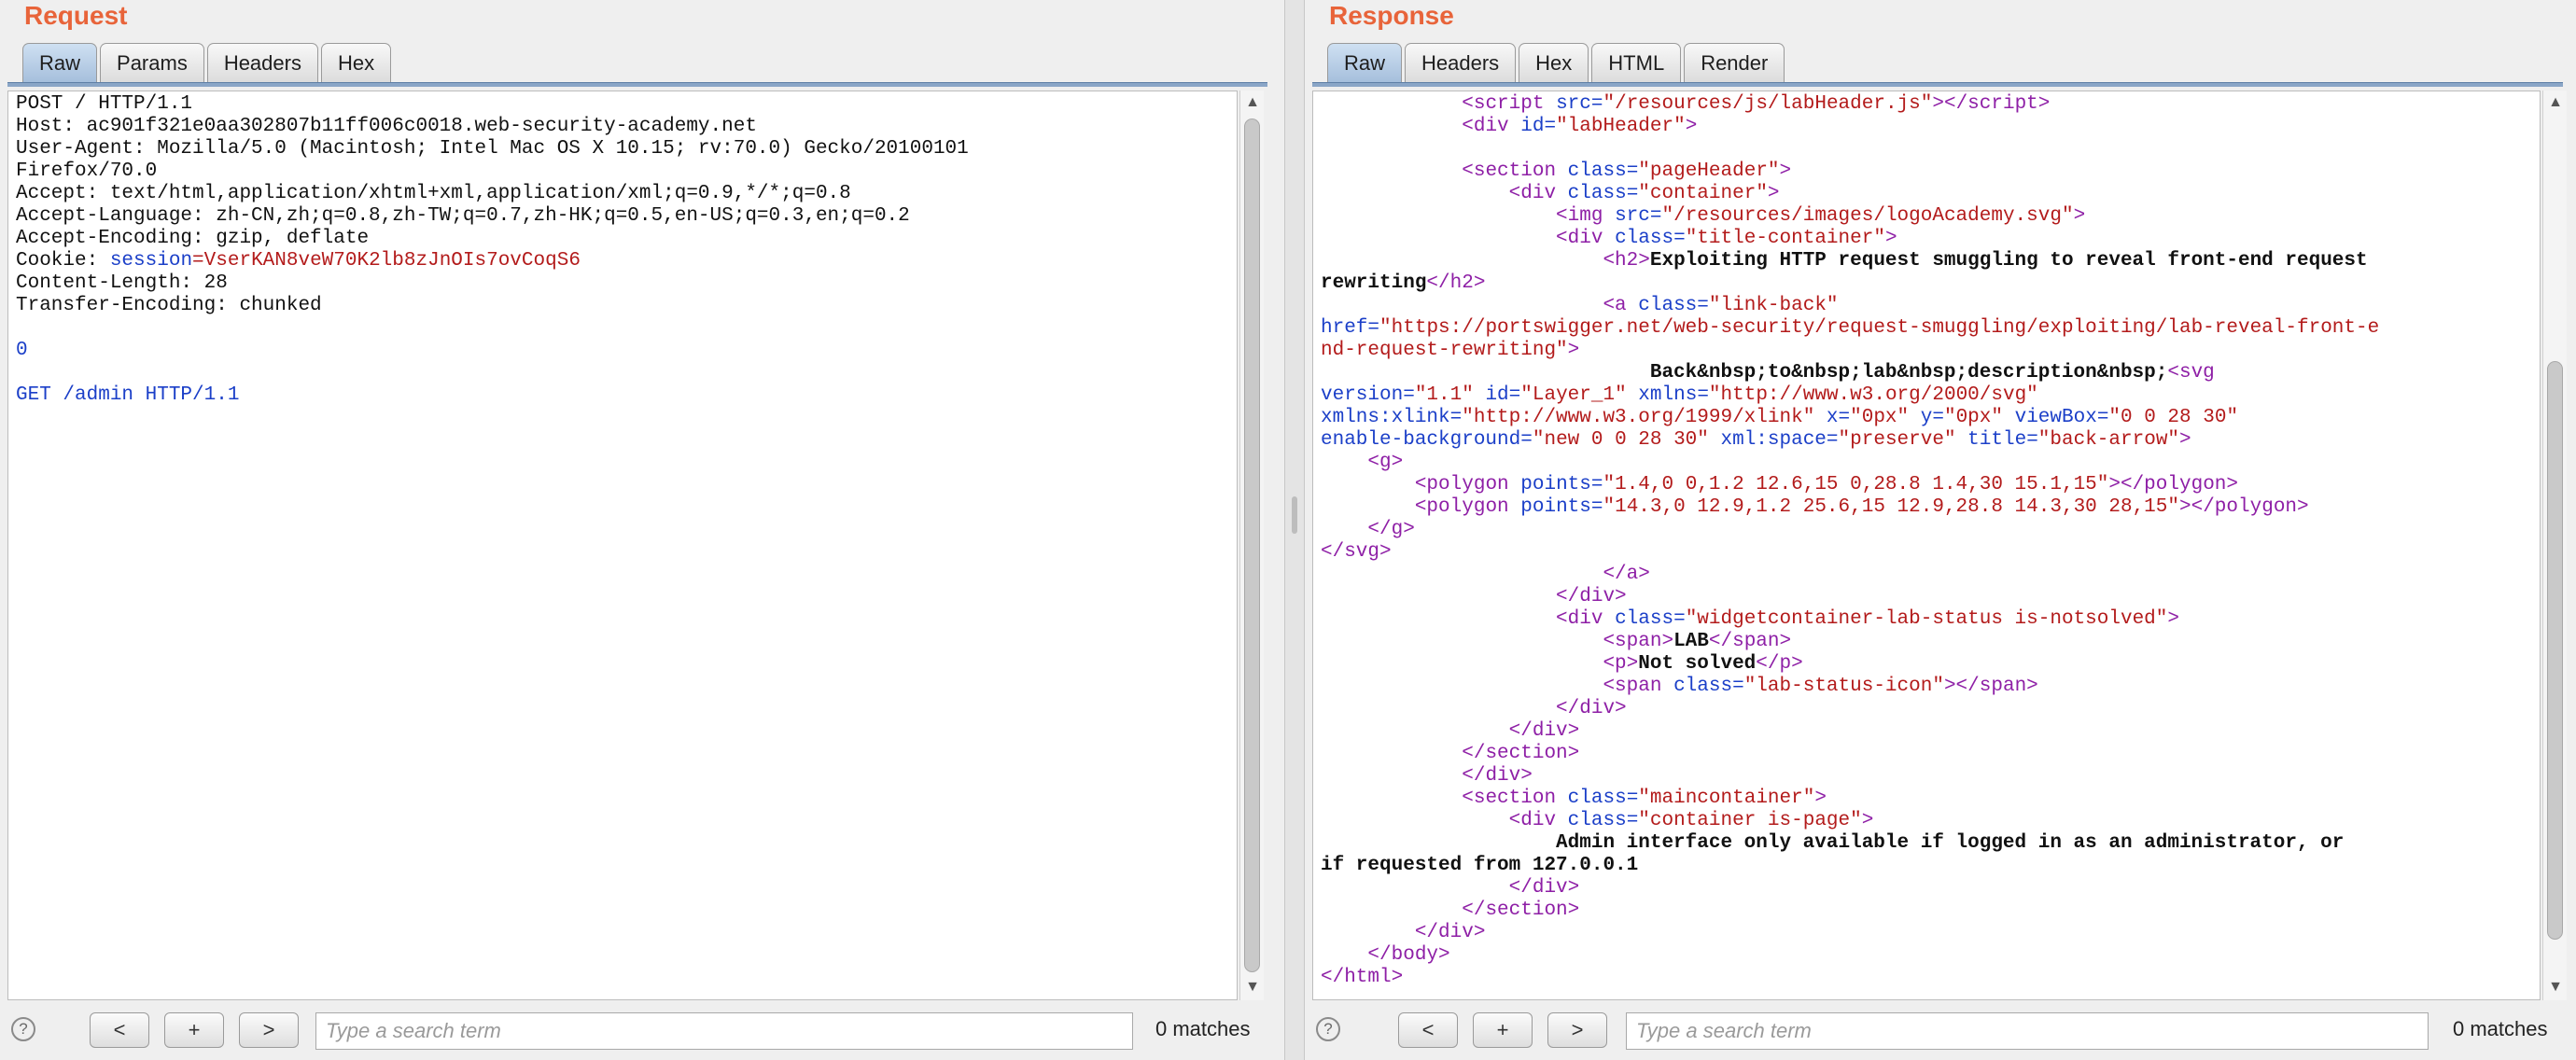 The image size is (2576, 1060). I want to click on transfer-encoding-header: Transfer-Encoding: chunked, so click(169, 305).